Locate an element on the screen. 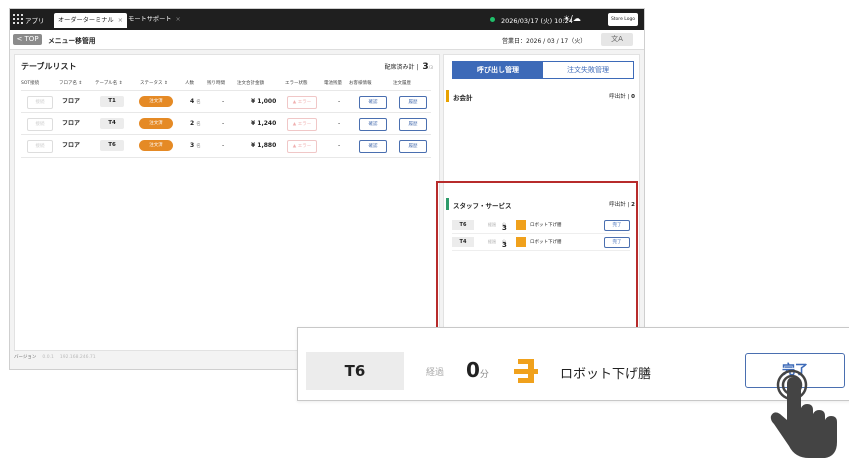 The image size is (849, 465). tab-order-terminal: オーダーターミナル × is located at coordinates (90, 20).